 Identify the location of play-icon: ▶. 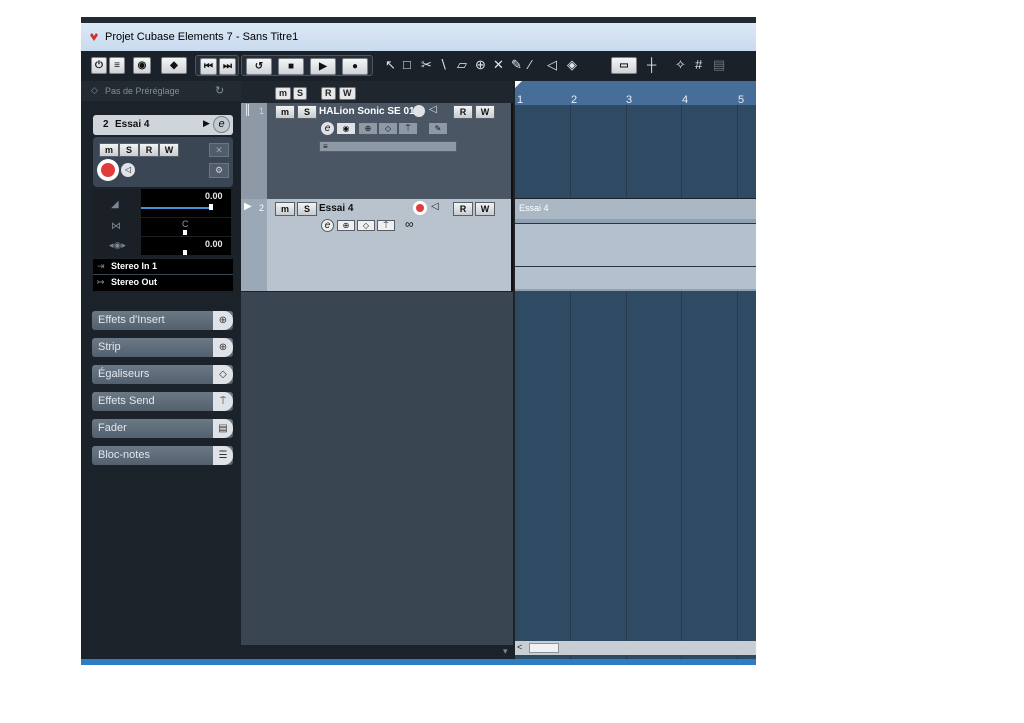
(323, 66).